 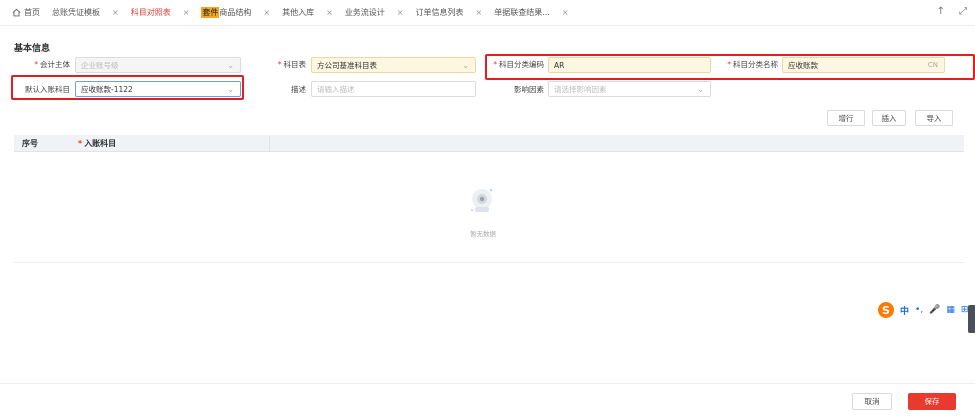 I want to click on default-account-label: 默认入账科目, so click(x=47, y=89).